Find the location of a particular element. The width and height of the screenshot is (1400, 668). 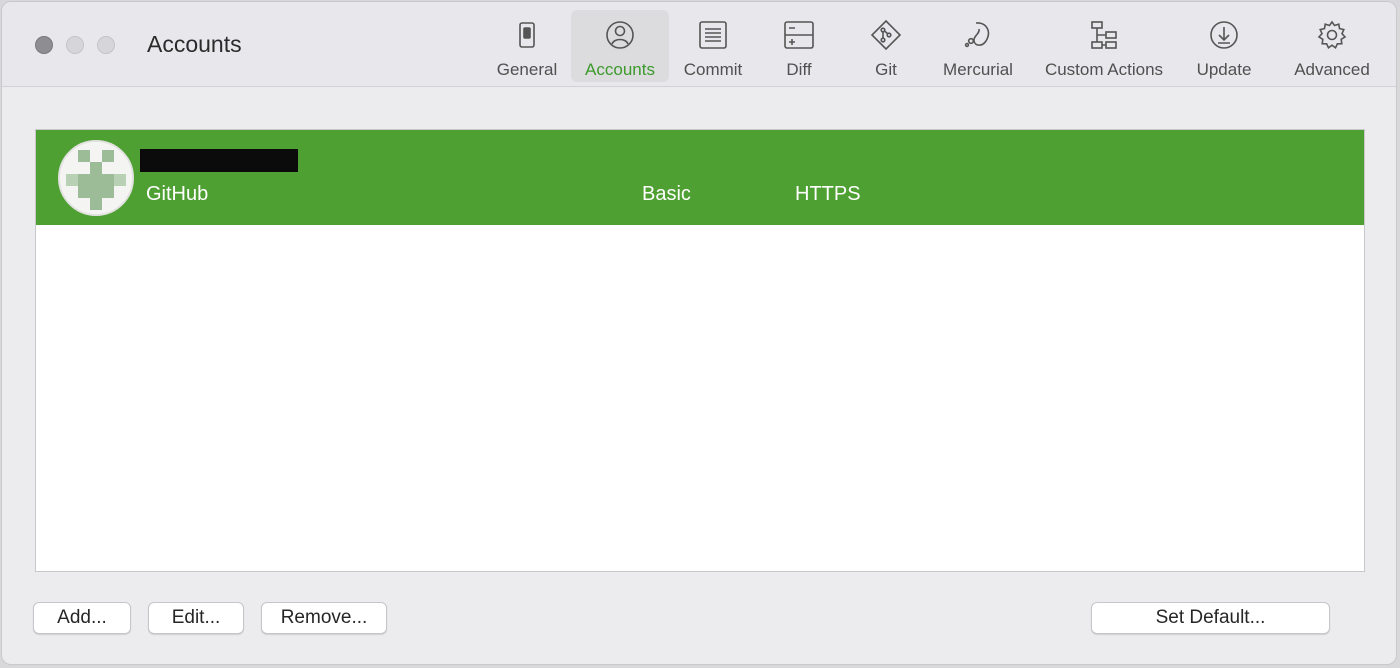

redacted-username is located at coordinates (219, 160).